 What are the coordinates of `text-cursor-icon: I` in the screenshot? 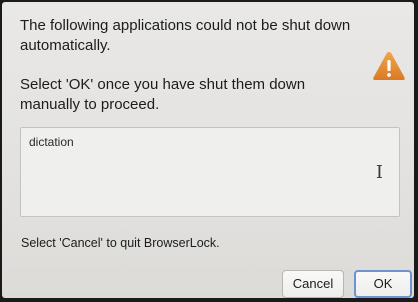 It's located at (379, 172).